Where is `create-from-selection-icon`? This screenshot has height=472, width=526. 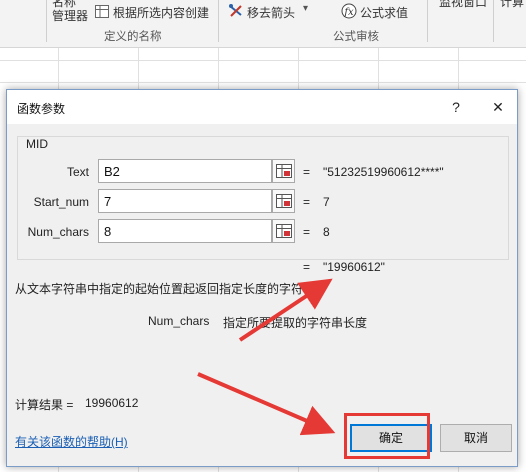
create-from-selection-icon is located at coordinates (102, 13).